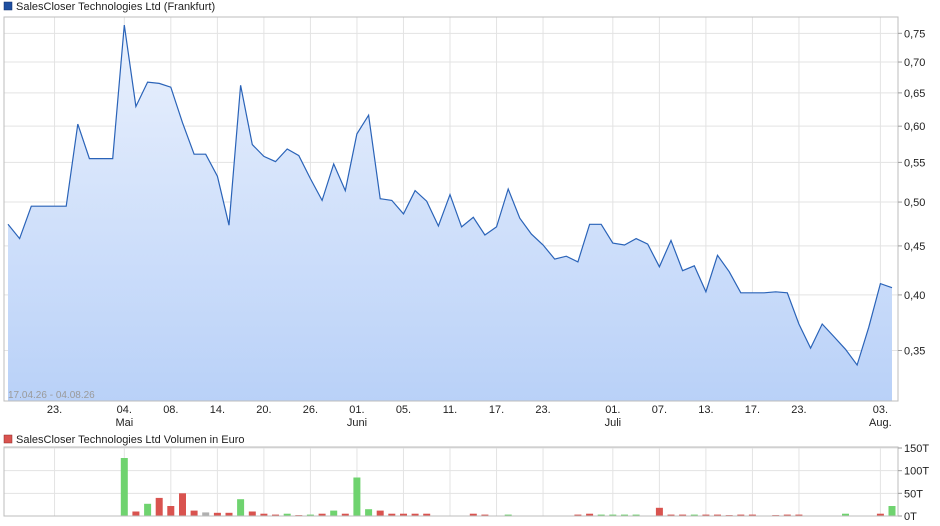 Image resolution: width=940 pixels, height=526 pixels. Describe the element at coordinates (508, 487) in the screenshot. I see `volume-bars` at that location.